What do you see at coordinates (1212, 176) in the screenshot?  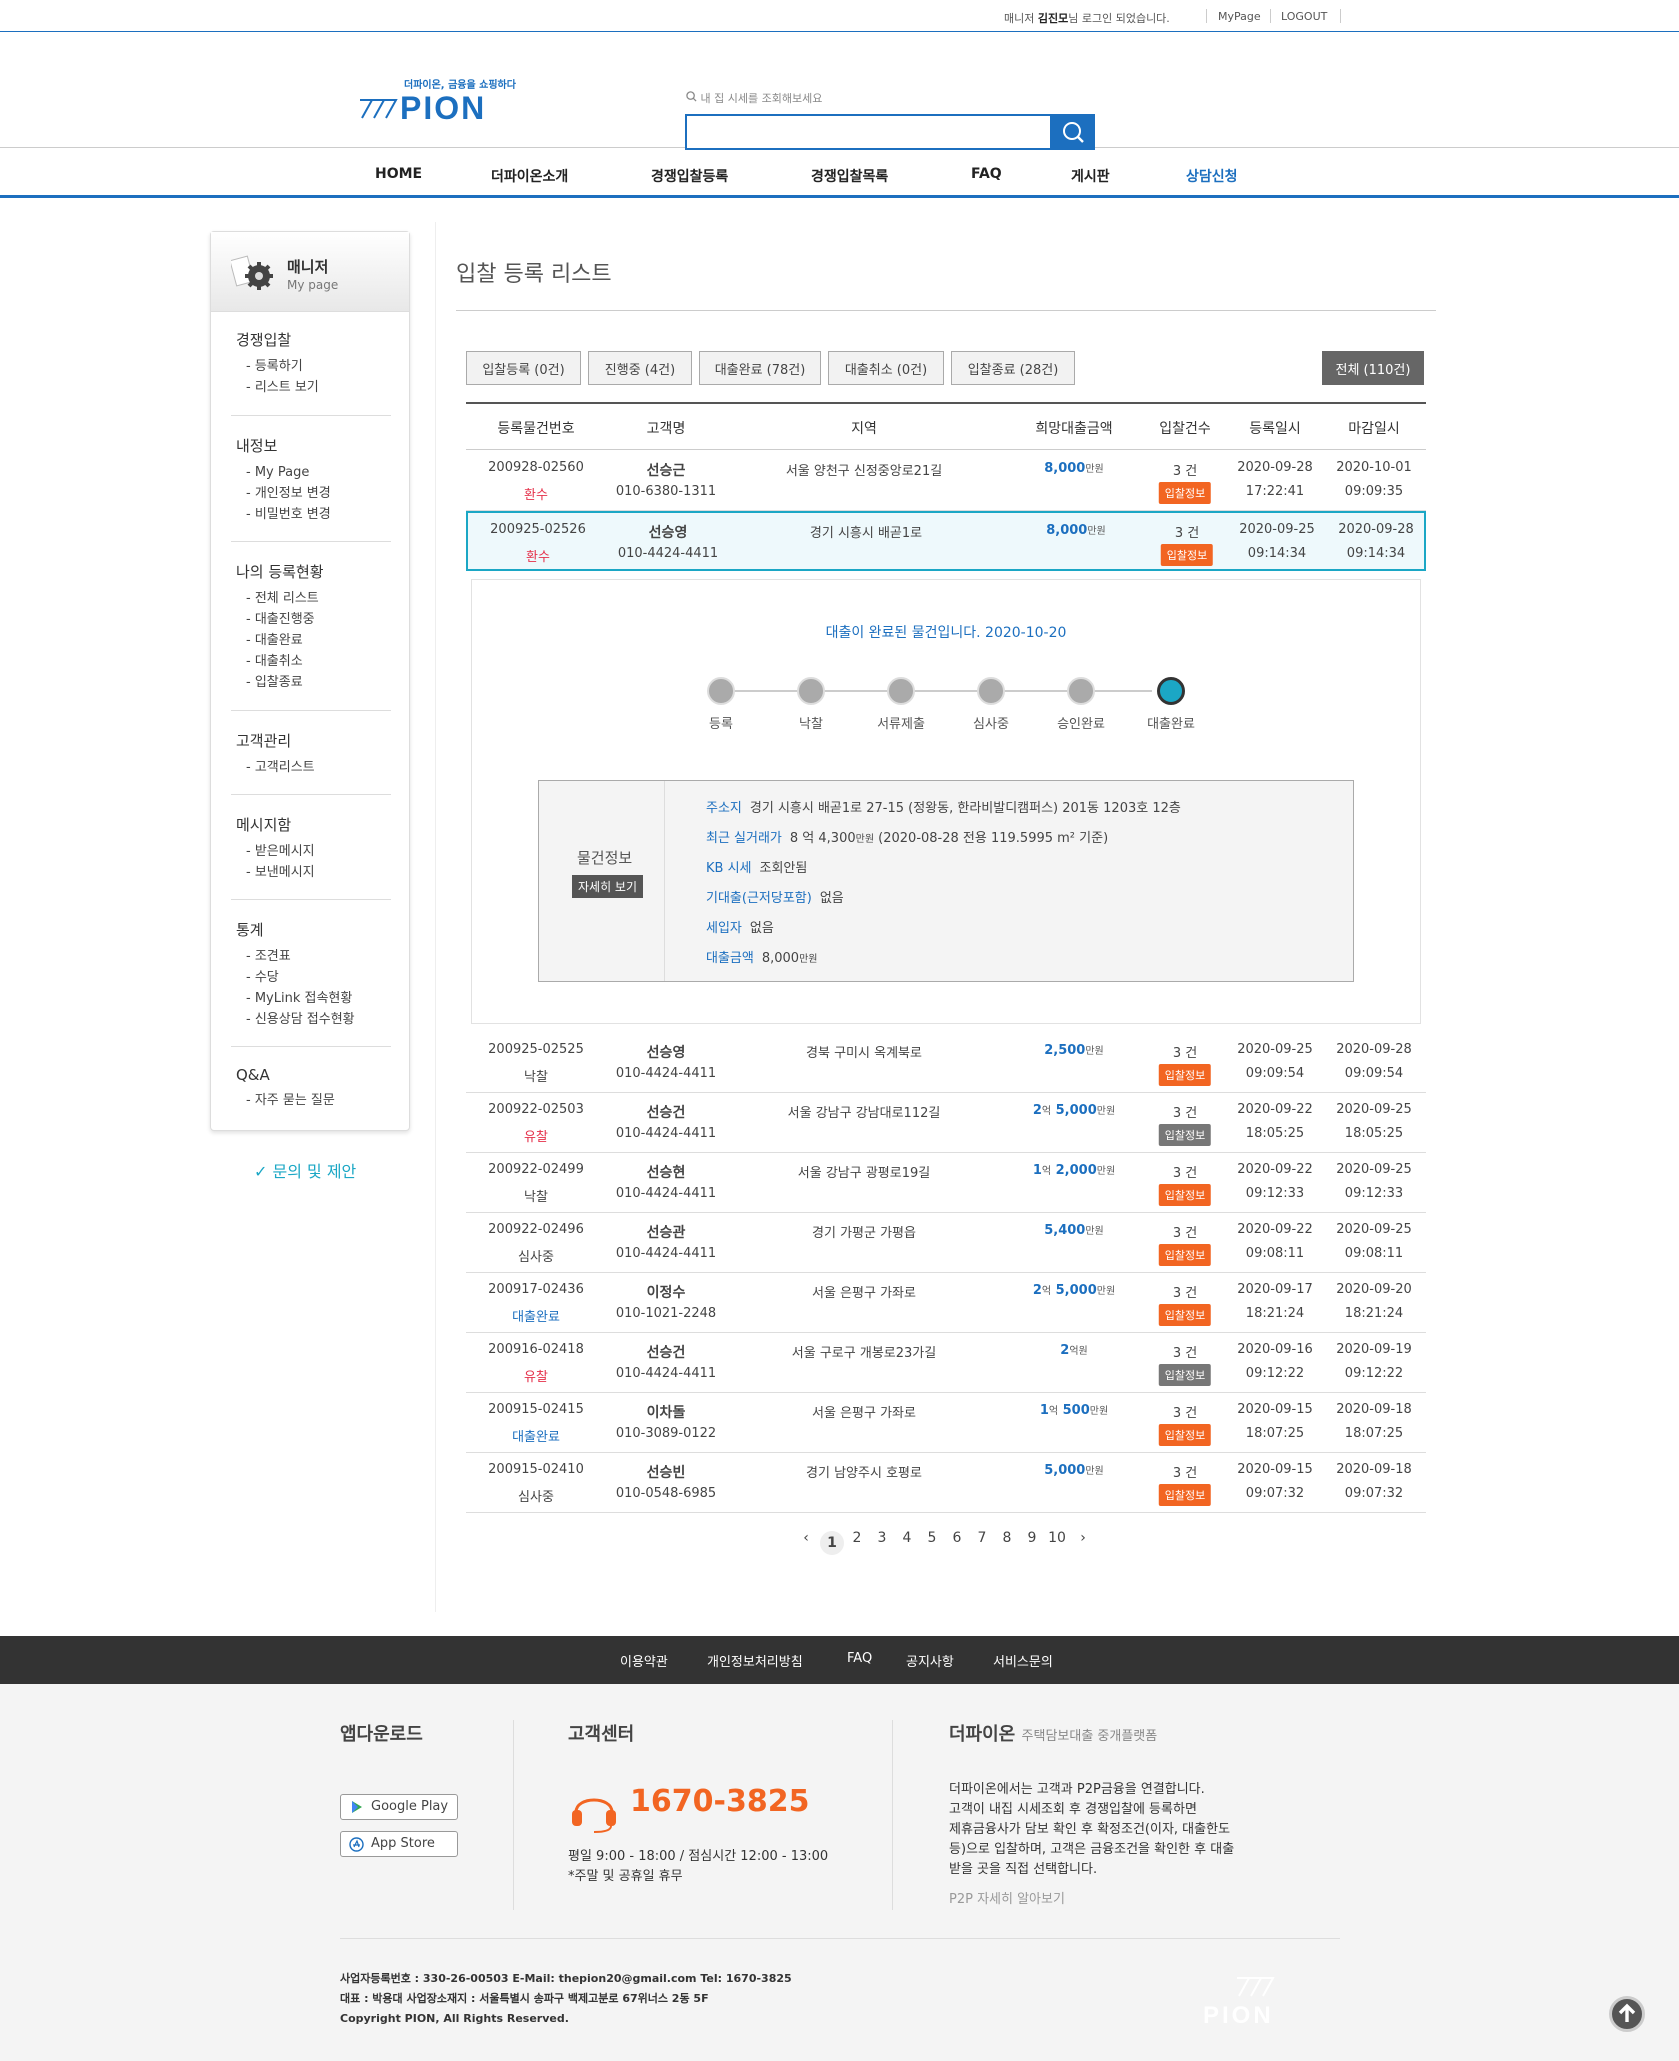 I see `nav-consult: 상담신청` at bounding box center [1212, 176].